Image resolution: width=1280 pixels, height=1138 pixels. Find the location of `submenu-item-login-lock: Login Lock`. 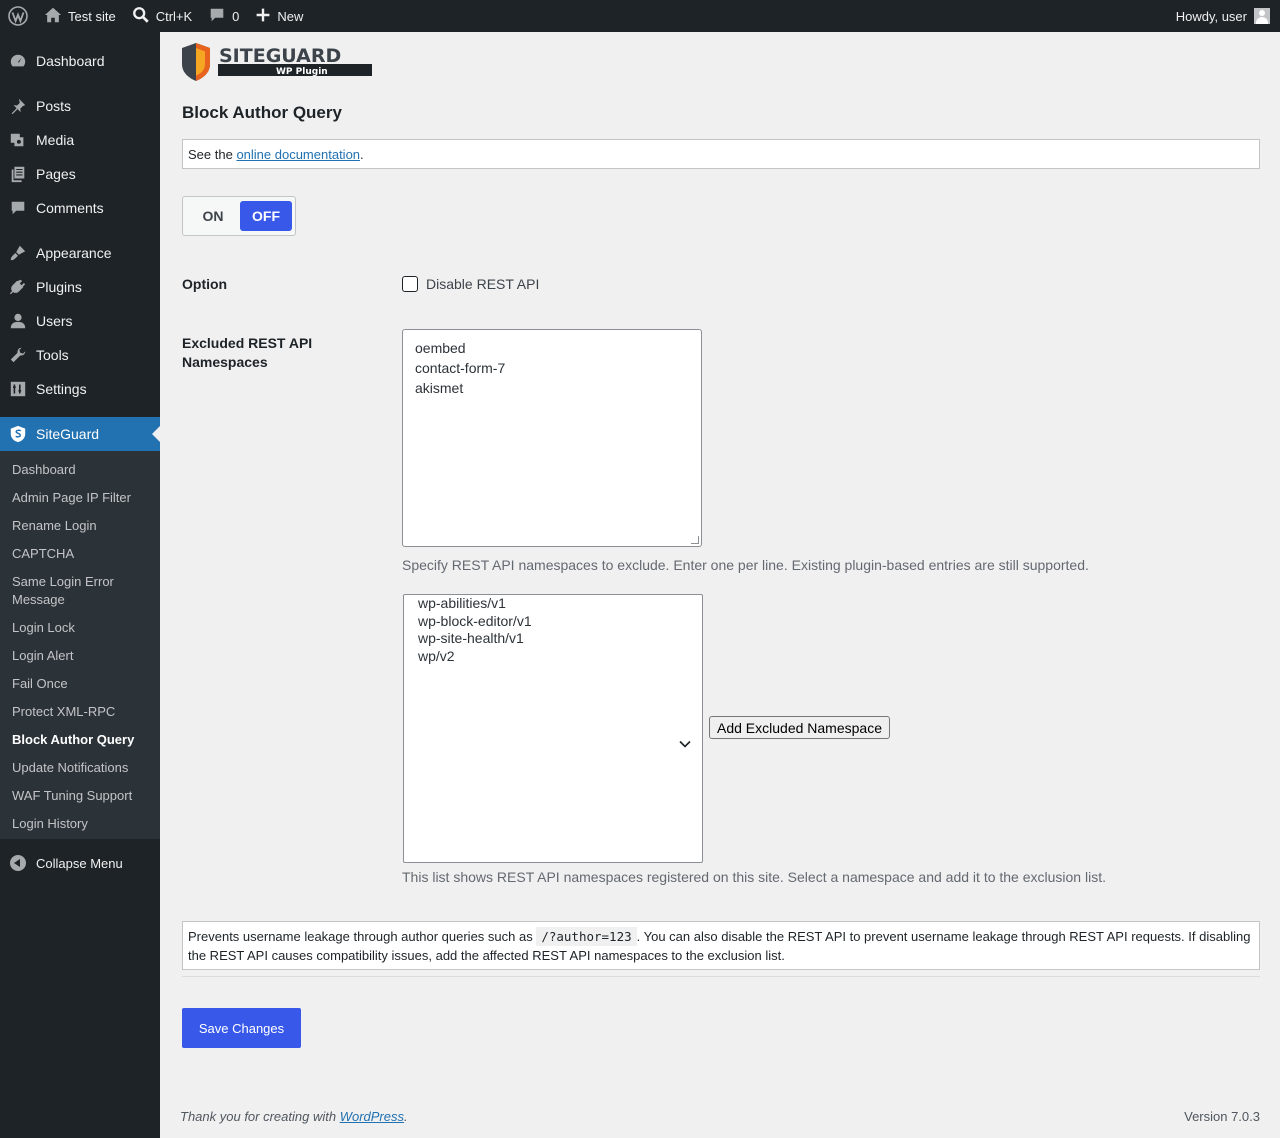

submenu-item-login-lock: Login Lock is located at coordinates (82, 628).